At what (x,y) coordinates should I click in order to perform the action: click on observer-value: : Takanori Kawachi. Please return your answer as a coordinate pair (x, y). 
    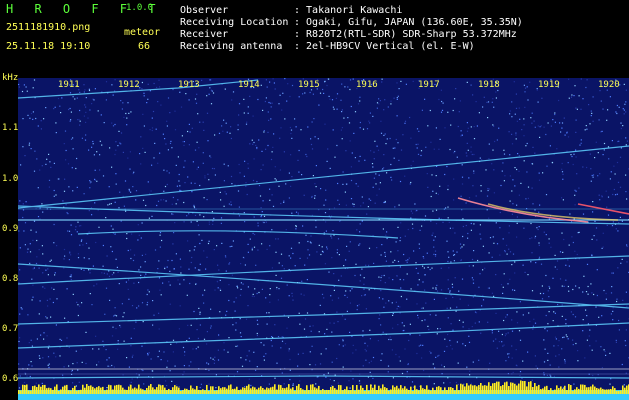
    Looking at the image, I should click on (348, 10).